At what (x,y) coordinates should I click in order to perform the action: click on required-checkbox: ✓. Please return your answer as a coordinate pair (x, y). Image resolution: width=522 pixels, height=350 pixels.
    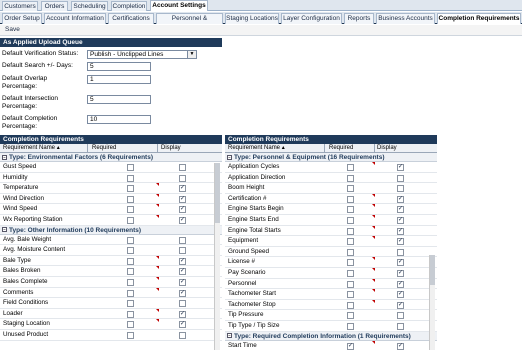
    Looking at the image, I should click on (350, 346).